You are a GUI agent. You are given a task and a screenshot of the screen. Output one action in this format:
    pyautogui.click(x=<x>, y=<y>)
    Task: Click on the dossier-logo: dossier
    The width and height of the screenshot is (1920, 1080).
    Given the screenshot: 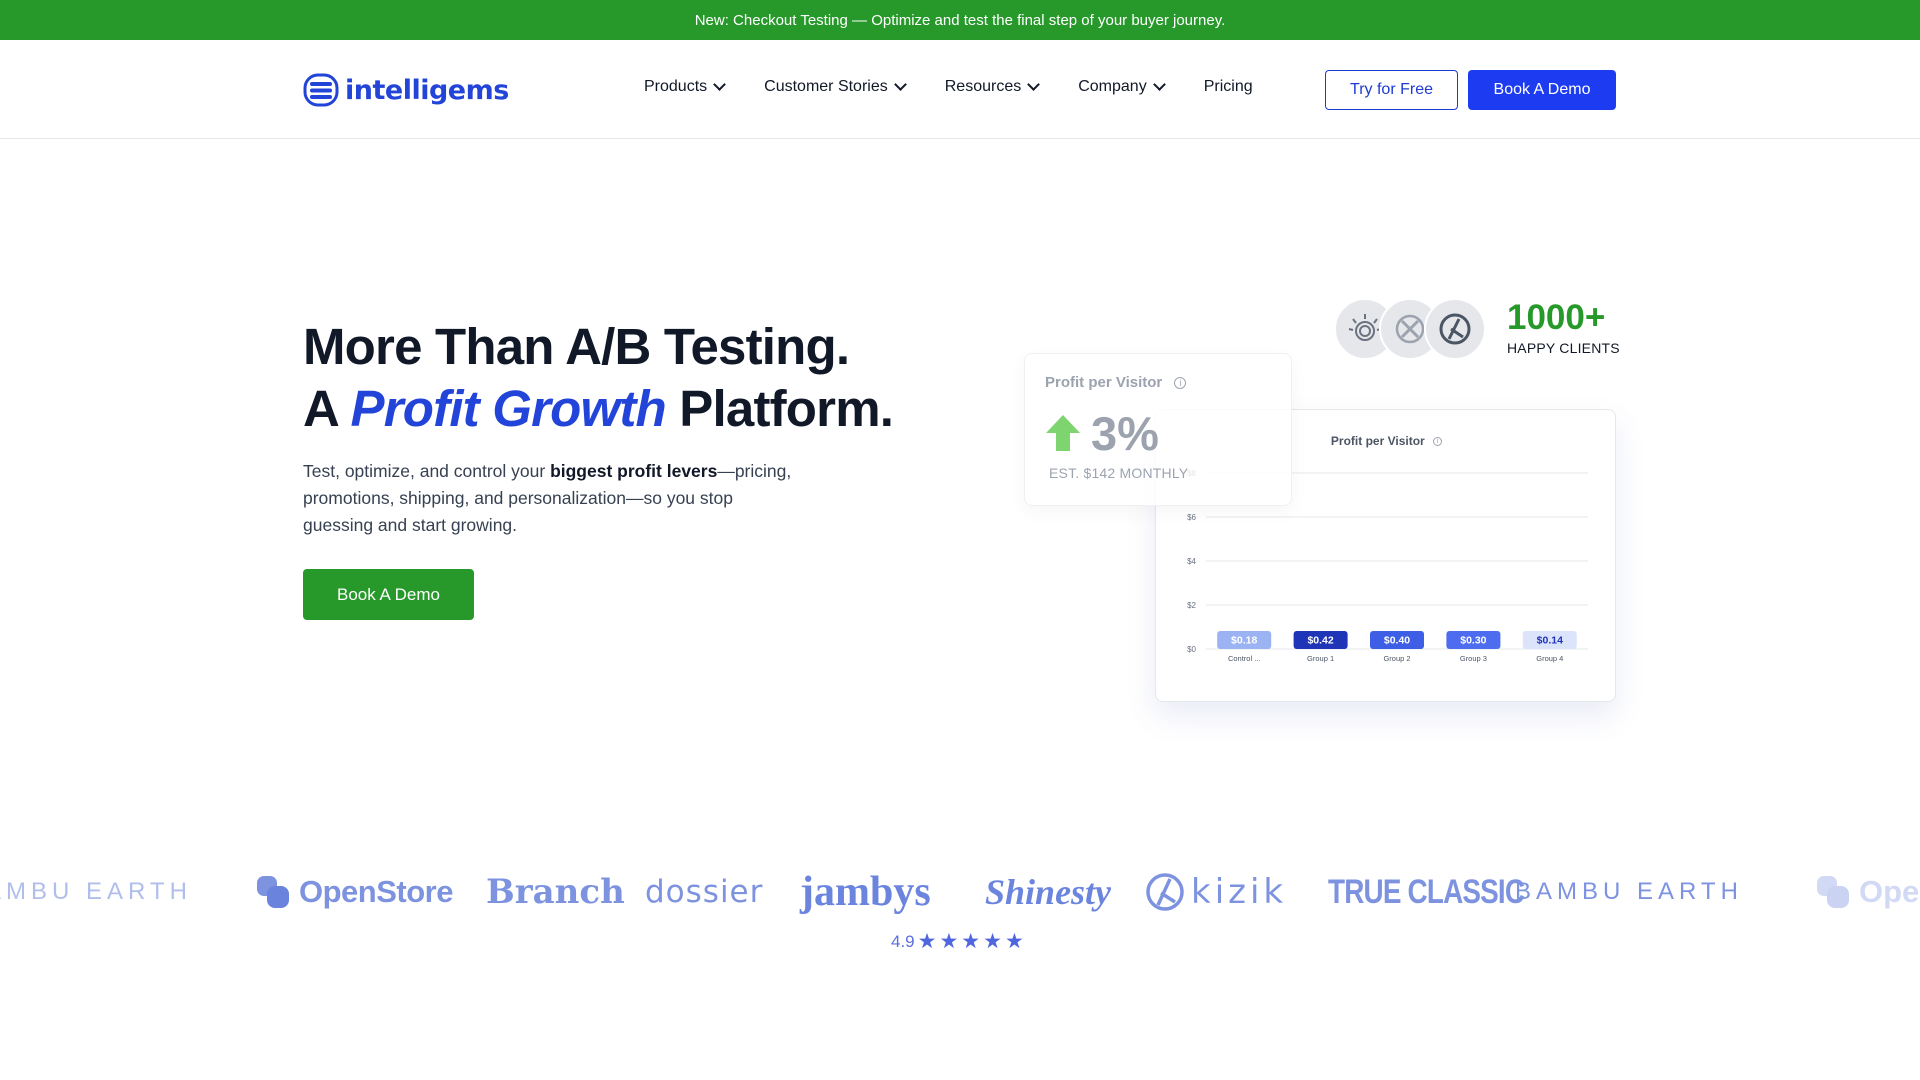 What is the action you would take?
    pyautogui.click(x=704, y=892)
    